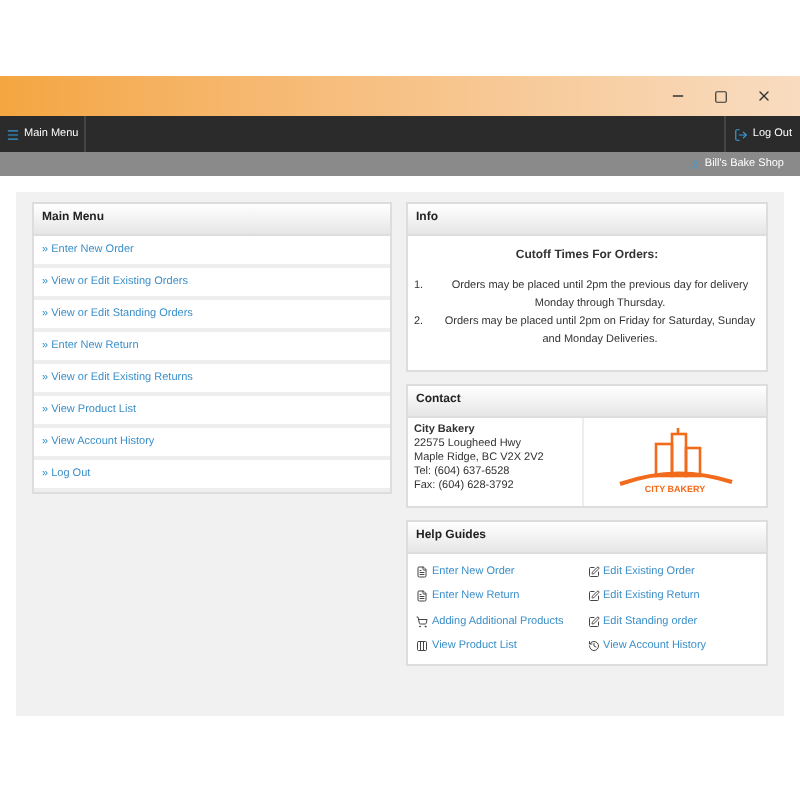  Describe the element at coordinates (675, 457) in the screenshot. I see `city-skyline-icon` at that location.